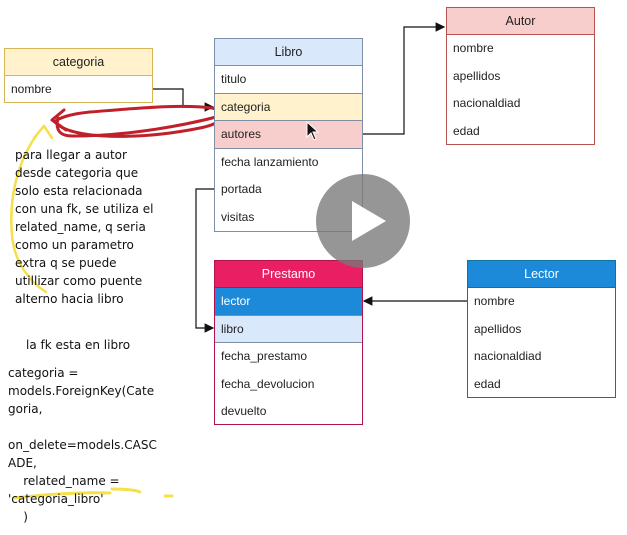 The height and width of the screenshot is (535, 627). I want to click on entity-prestamo-row-devuelto: devuelto, so click(244, 411).